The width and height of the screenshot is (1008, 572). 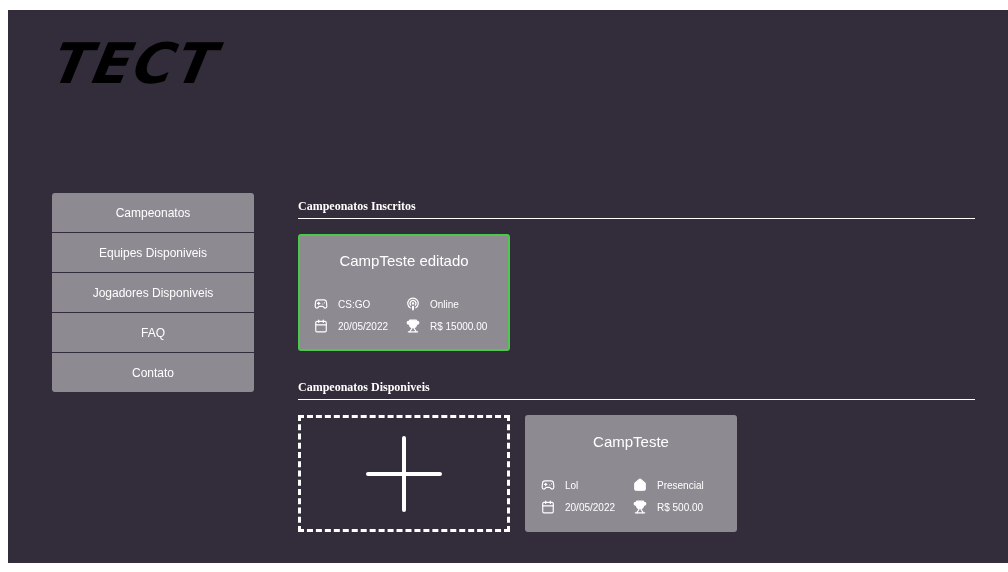 What do you see at coordinates (153, 252) in the screenshot?
I see `sidebar-item: Equipes Disponiveis` at bounding box center [153, 252].